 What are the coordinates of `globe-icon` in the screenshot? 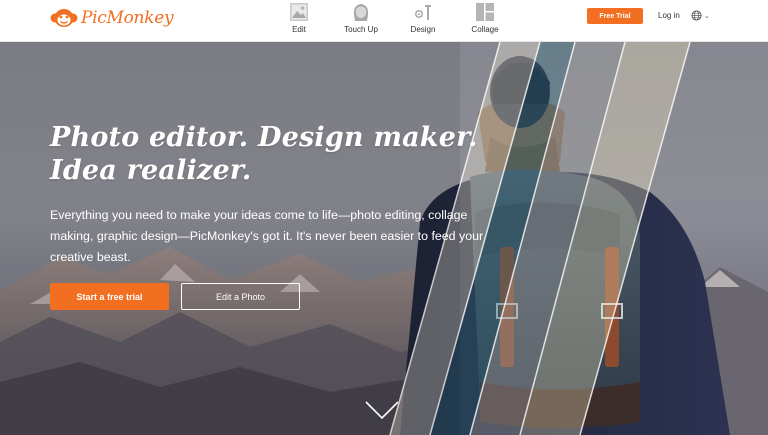 It's located at (696, 15).